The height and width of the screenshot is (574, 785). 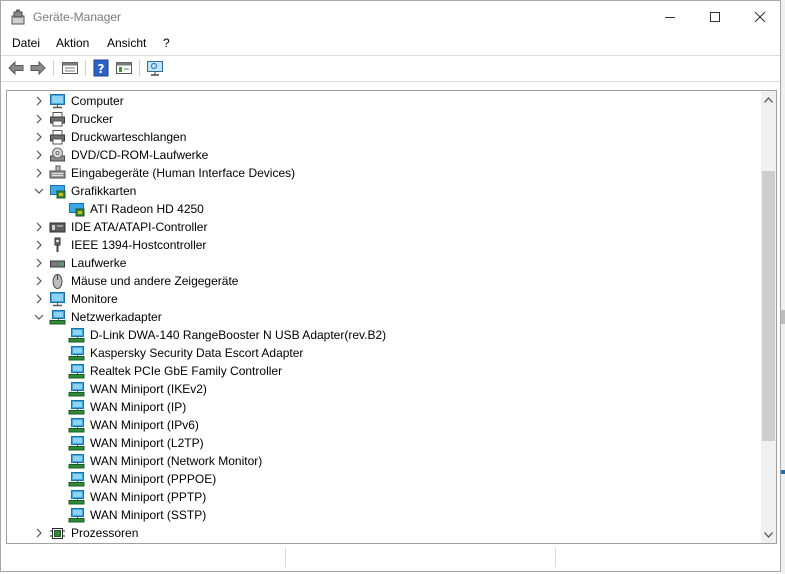 I want to click on minimize-button, so click(x=670, y=17).